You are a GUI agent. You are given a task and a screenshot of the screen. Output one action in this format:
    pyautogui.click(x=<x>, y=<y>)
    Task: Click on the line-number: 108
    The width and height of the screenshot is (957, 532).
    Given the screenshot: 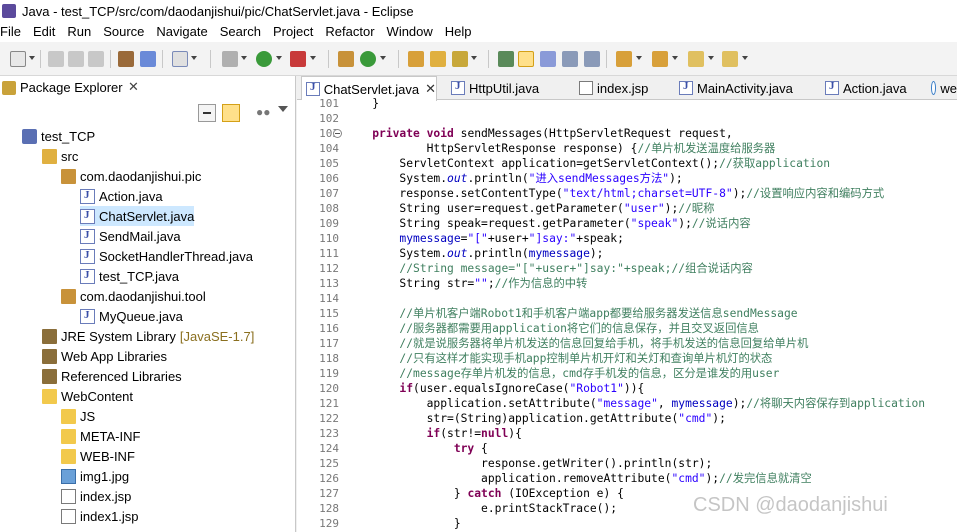 What is the action you would take?
    pyautogui.click(x=329, y=208)
    